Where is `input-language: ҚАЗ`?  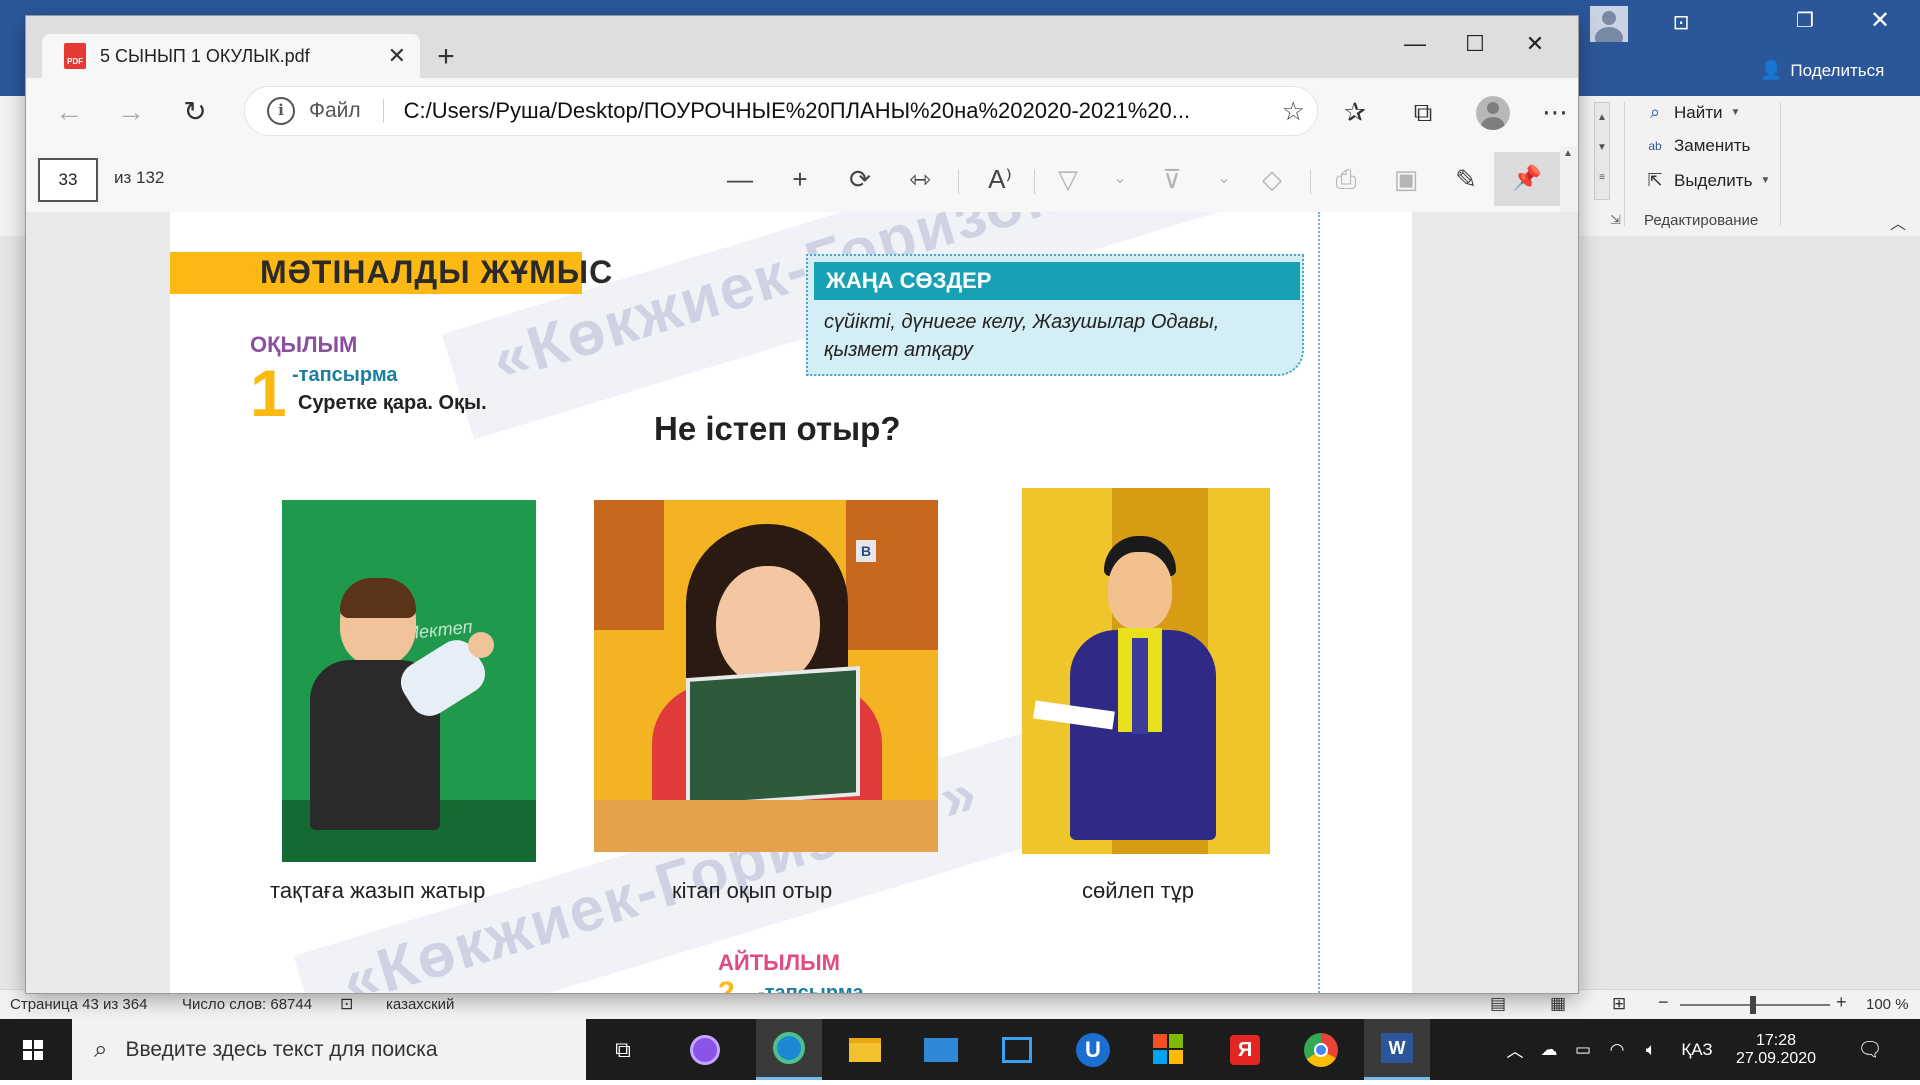
input-language: ҚАЗ is located at coordinates (1697, 1049).